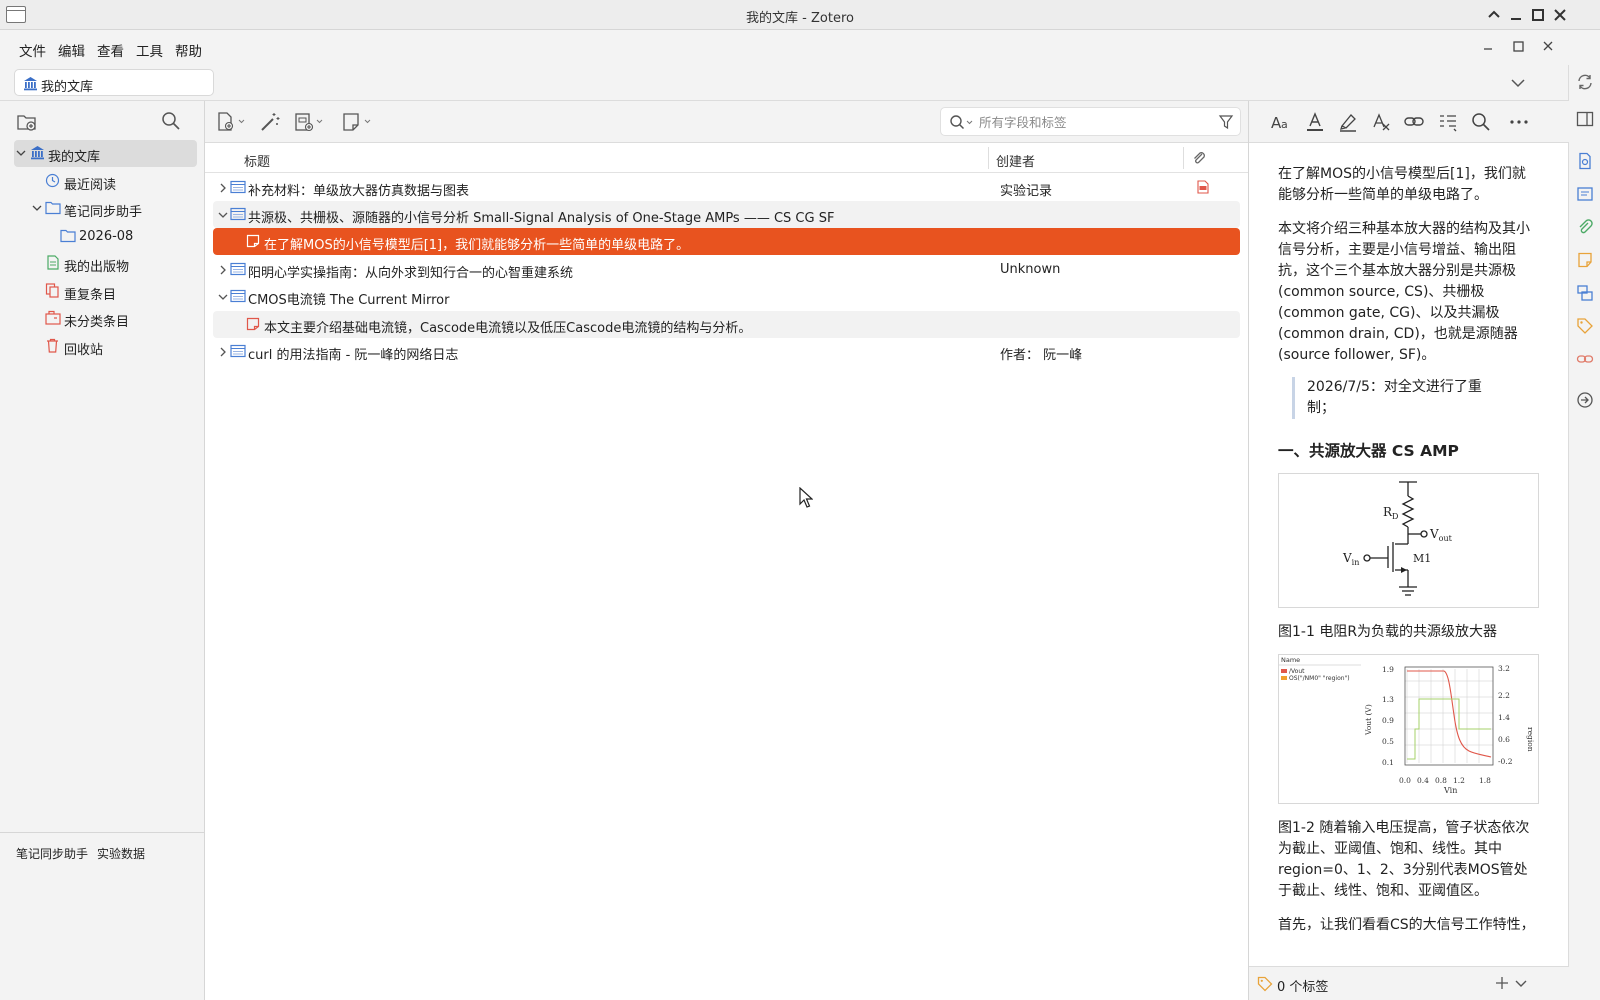 This screenshot has width=1600, height=1000. What do you see at coordinates (37, 152) in the screenshot?
I see `library-icon` at bounding box center [37, 152].